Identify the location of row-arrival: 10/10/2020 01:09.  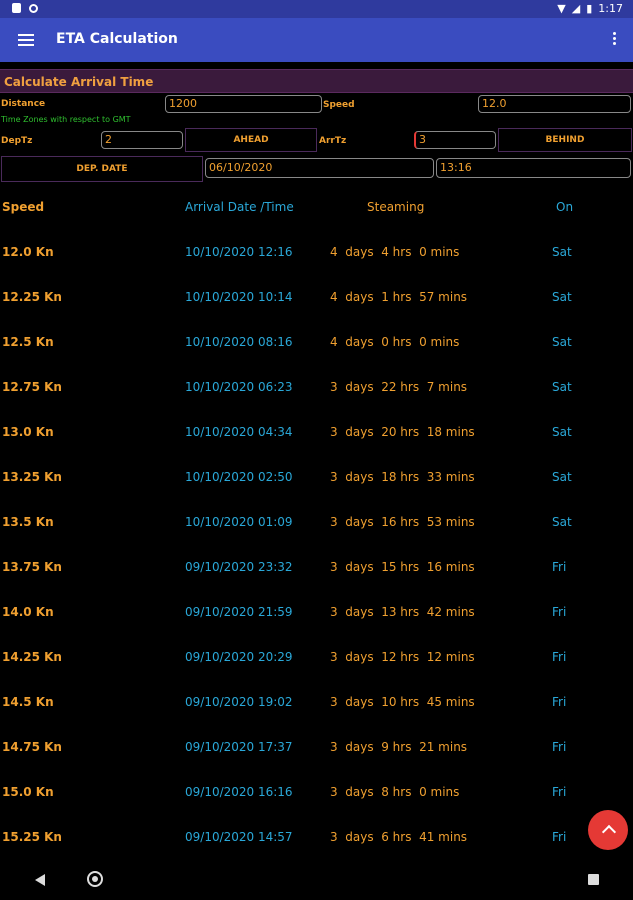
(239, 522).